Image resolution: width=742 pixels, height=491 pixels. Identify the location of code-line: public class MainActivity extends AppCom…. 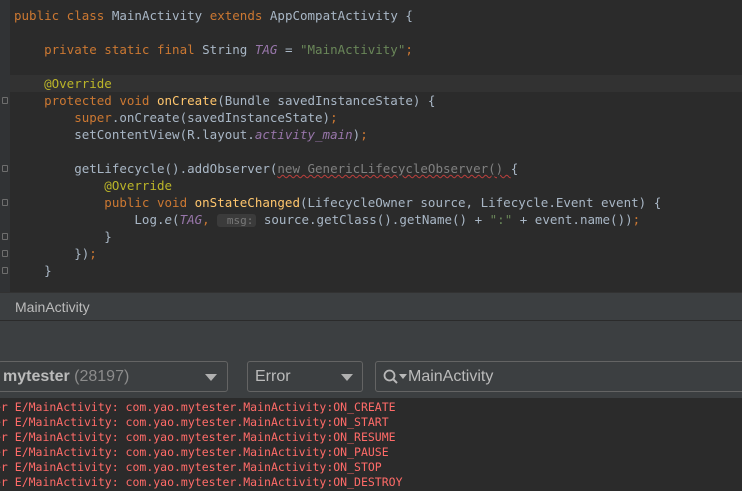
(213, 15).